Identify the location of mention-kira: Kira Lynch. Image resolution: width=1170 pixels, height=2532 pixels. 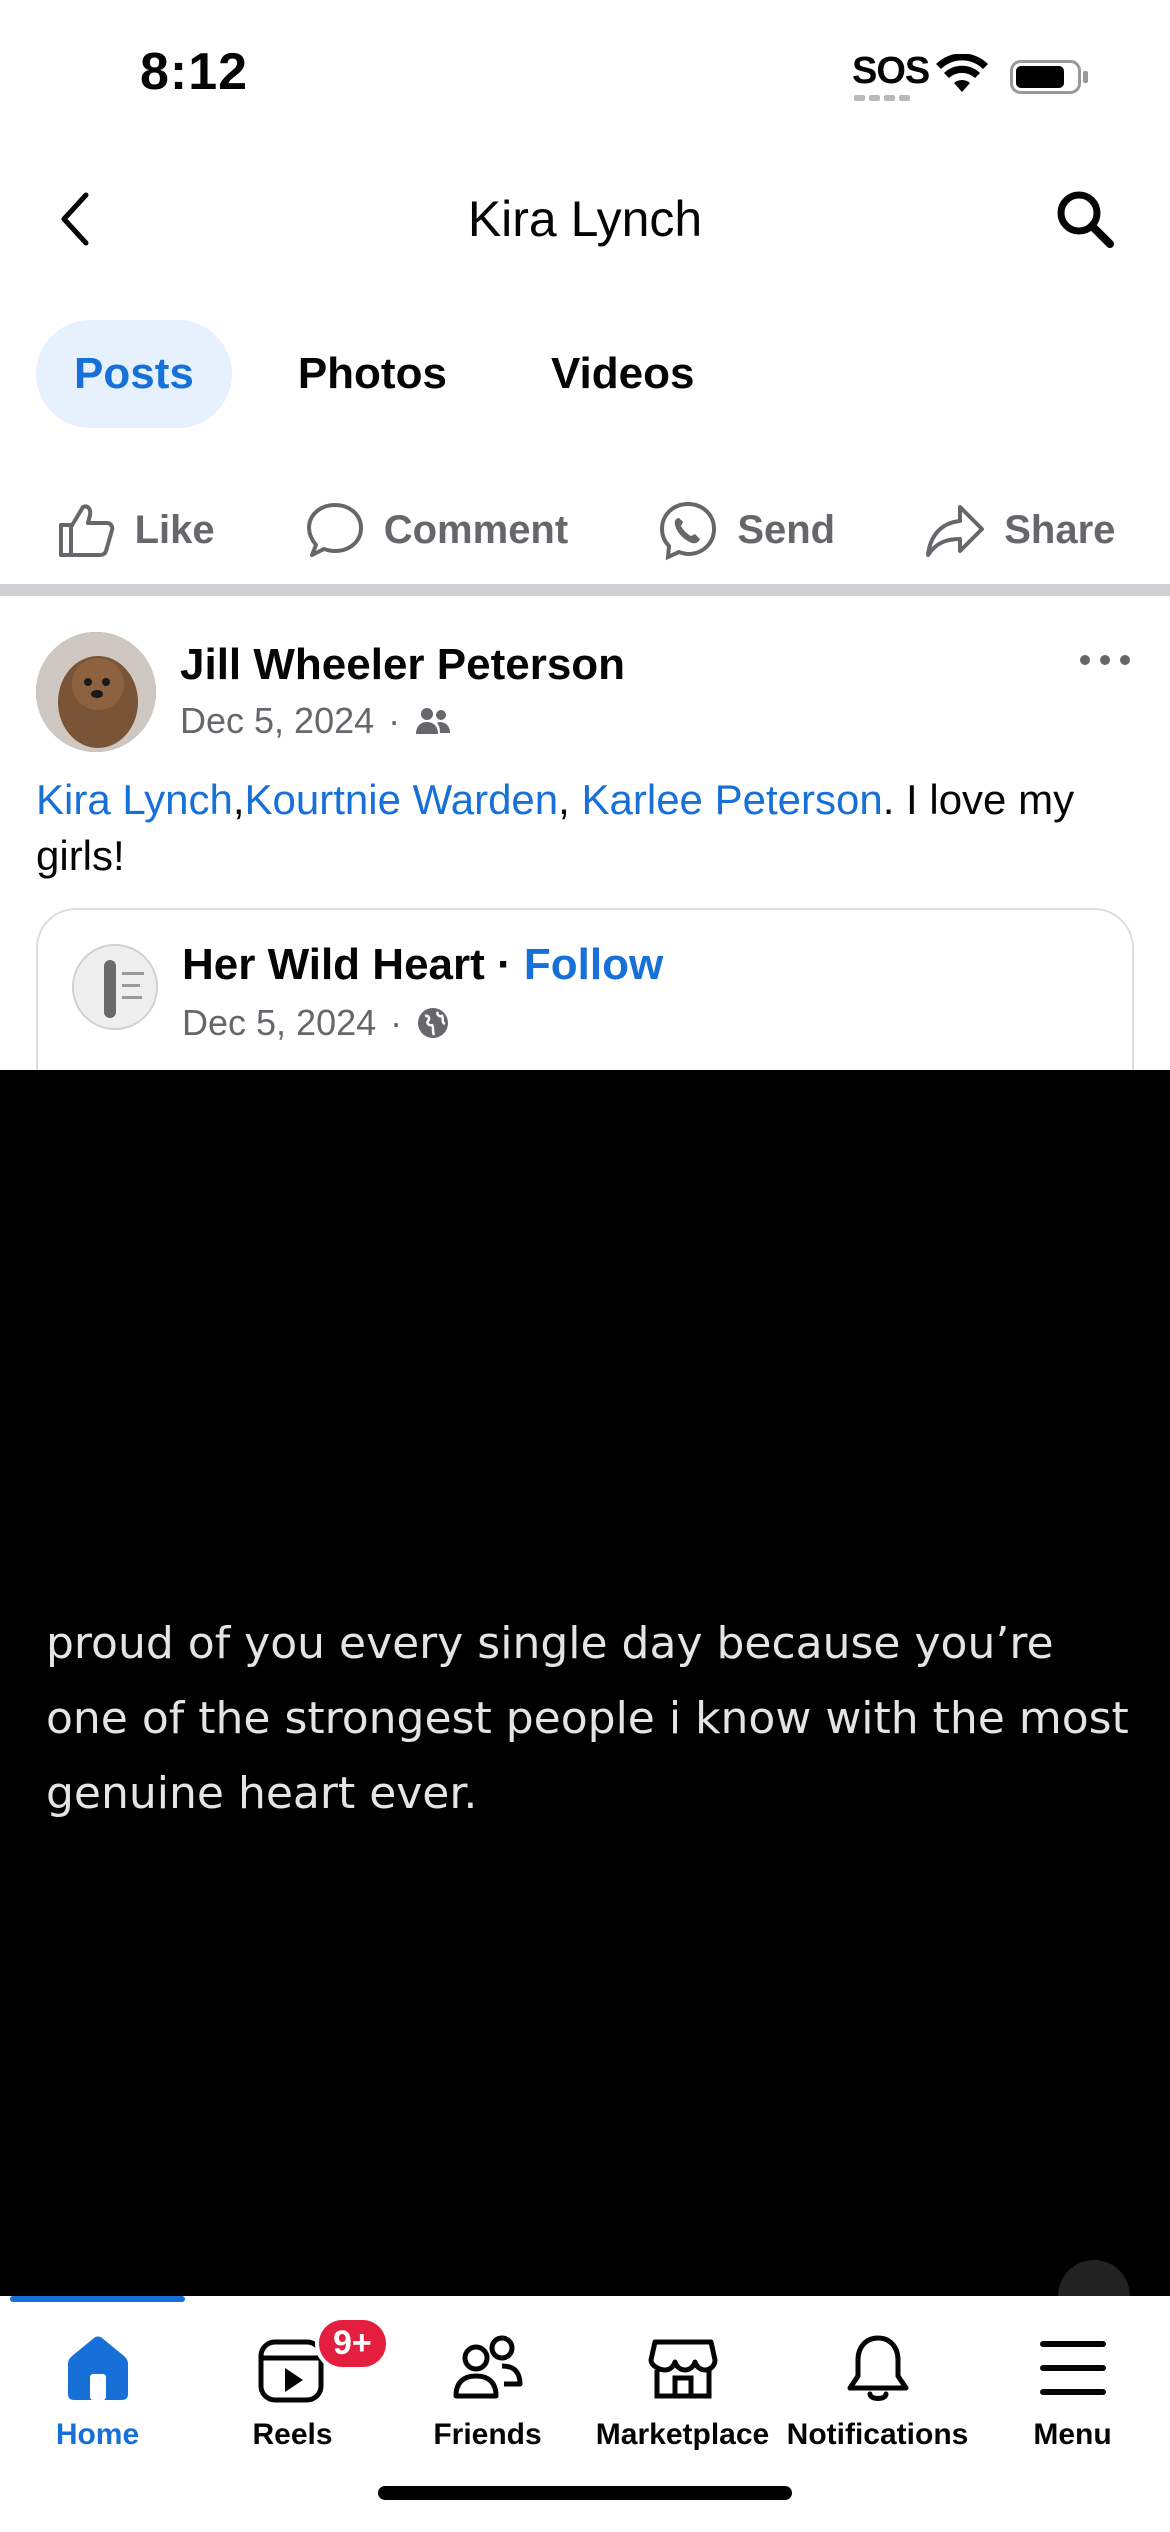
(134, 799).